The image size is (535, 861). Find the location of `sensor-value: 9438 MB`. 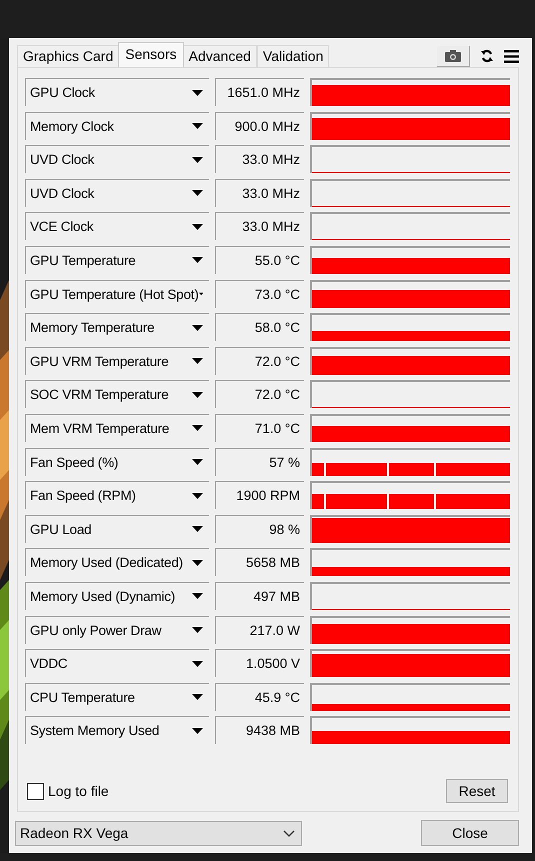

sensor-value: 9438 MB is located at coordinates (259, 730).